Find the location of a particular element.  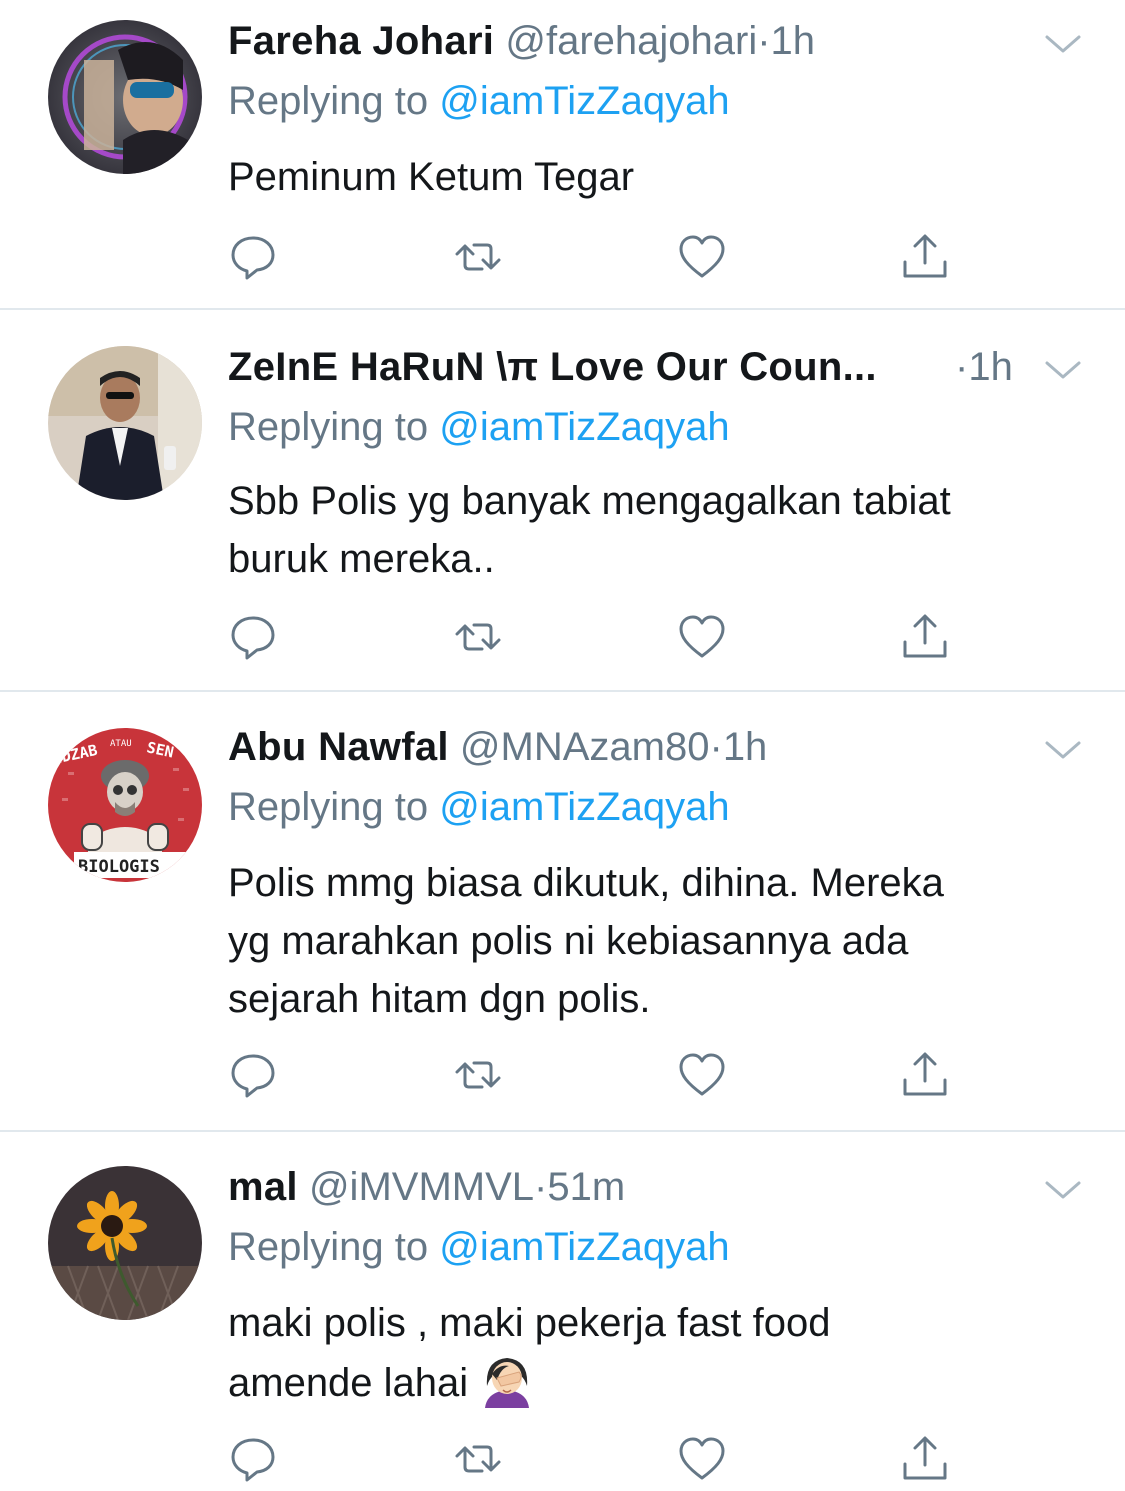

svg-text: BIOLOGIS is located at coordinates (119, 867).